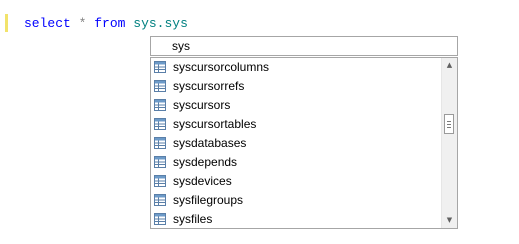  What do you see at coordinates (205, 162) in the screenshot?
I see `list-item-label: sysdepends` at bounding box center [205, 162].